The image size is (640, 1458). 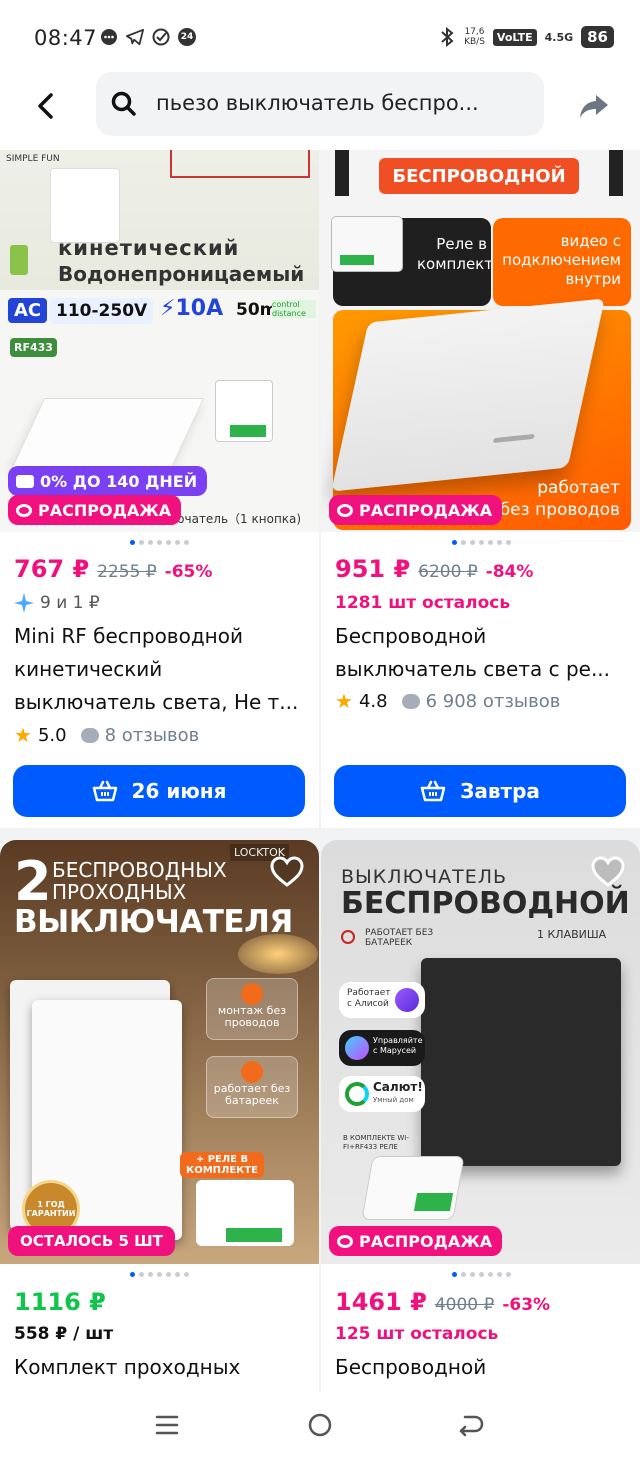 What do you see at coordinates (448, 572) in the screenshot?
I see `old-price: 6200 ₽` at bounding box center [448, 572].